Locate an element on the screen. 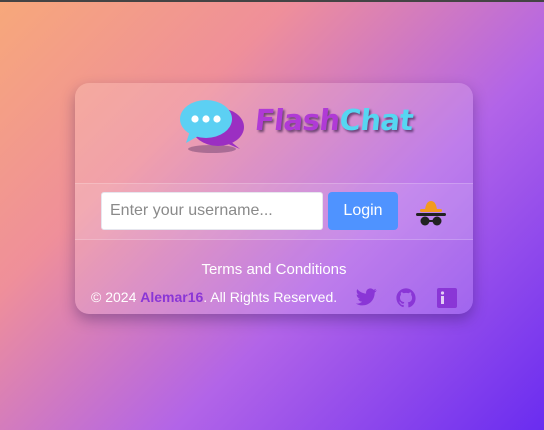 The image size is (544, 430). username-input is located at coordinates (212, 211).